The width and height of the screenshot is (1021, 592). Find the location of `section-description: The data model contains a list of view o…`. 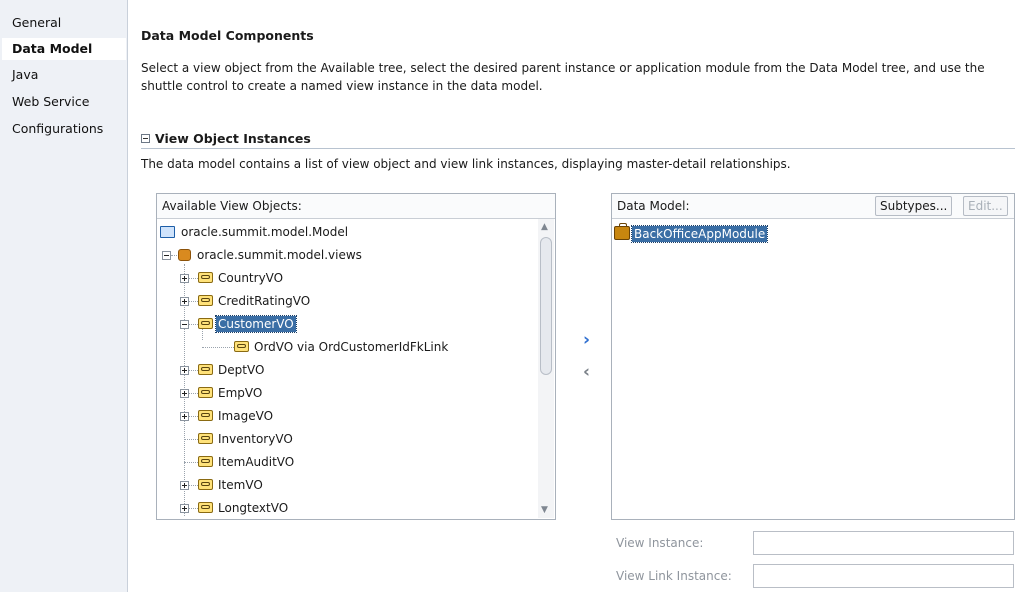

section-description: The data model contains a list of view o… is located at coordinates (466, 164).